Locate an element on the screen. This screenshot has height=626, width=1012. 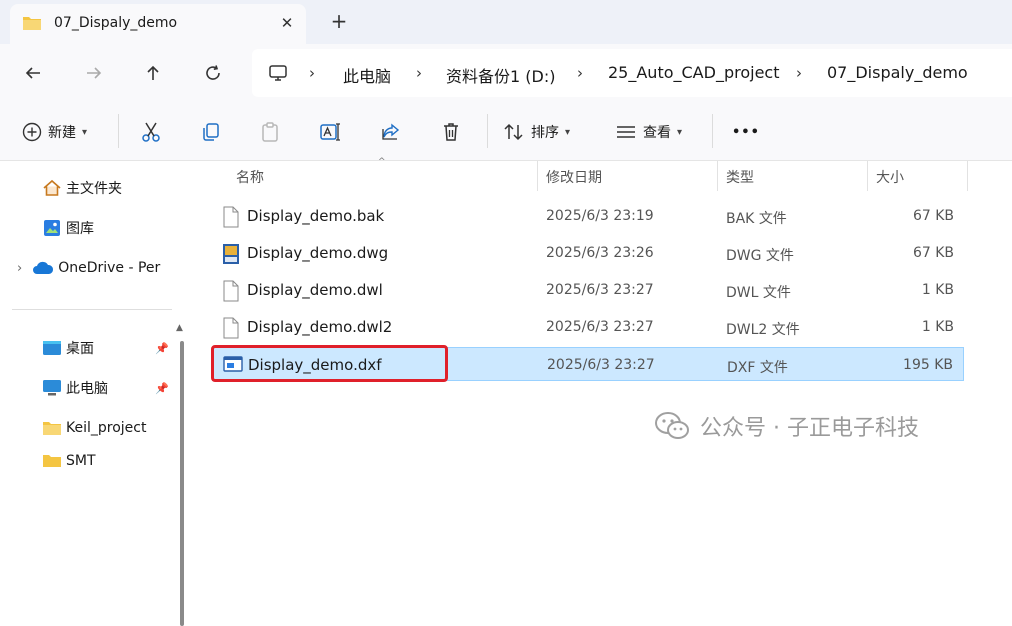
sidebar-item-label: 桌面 is located at coordinates (80, 349).